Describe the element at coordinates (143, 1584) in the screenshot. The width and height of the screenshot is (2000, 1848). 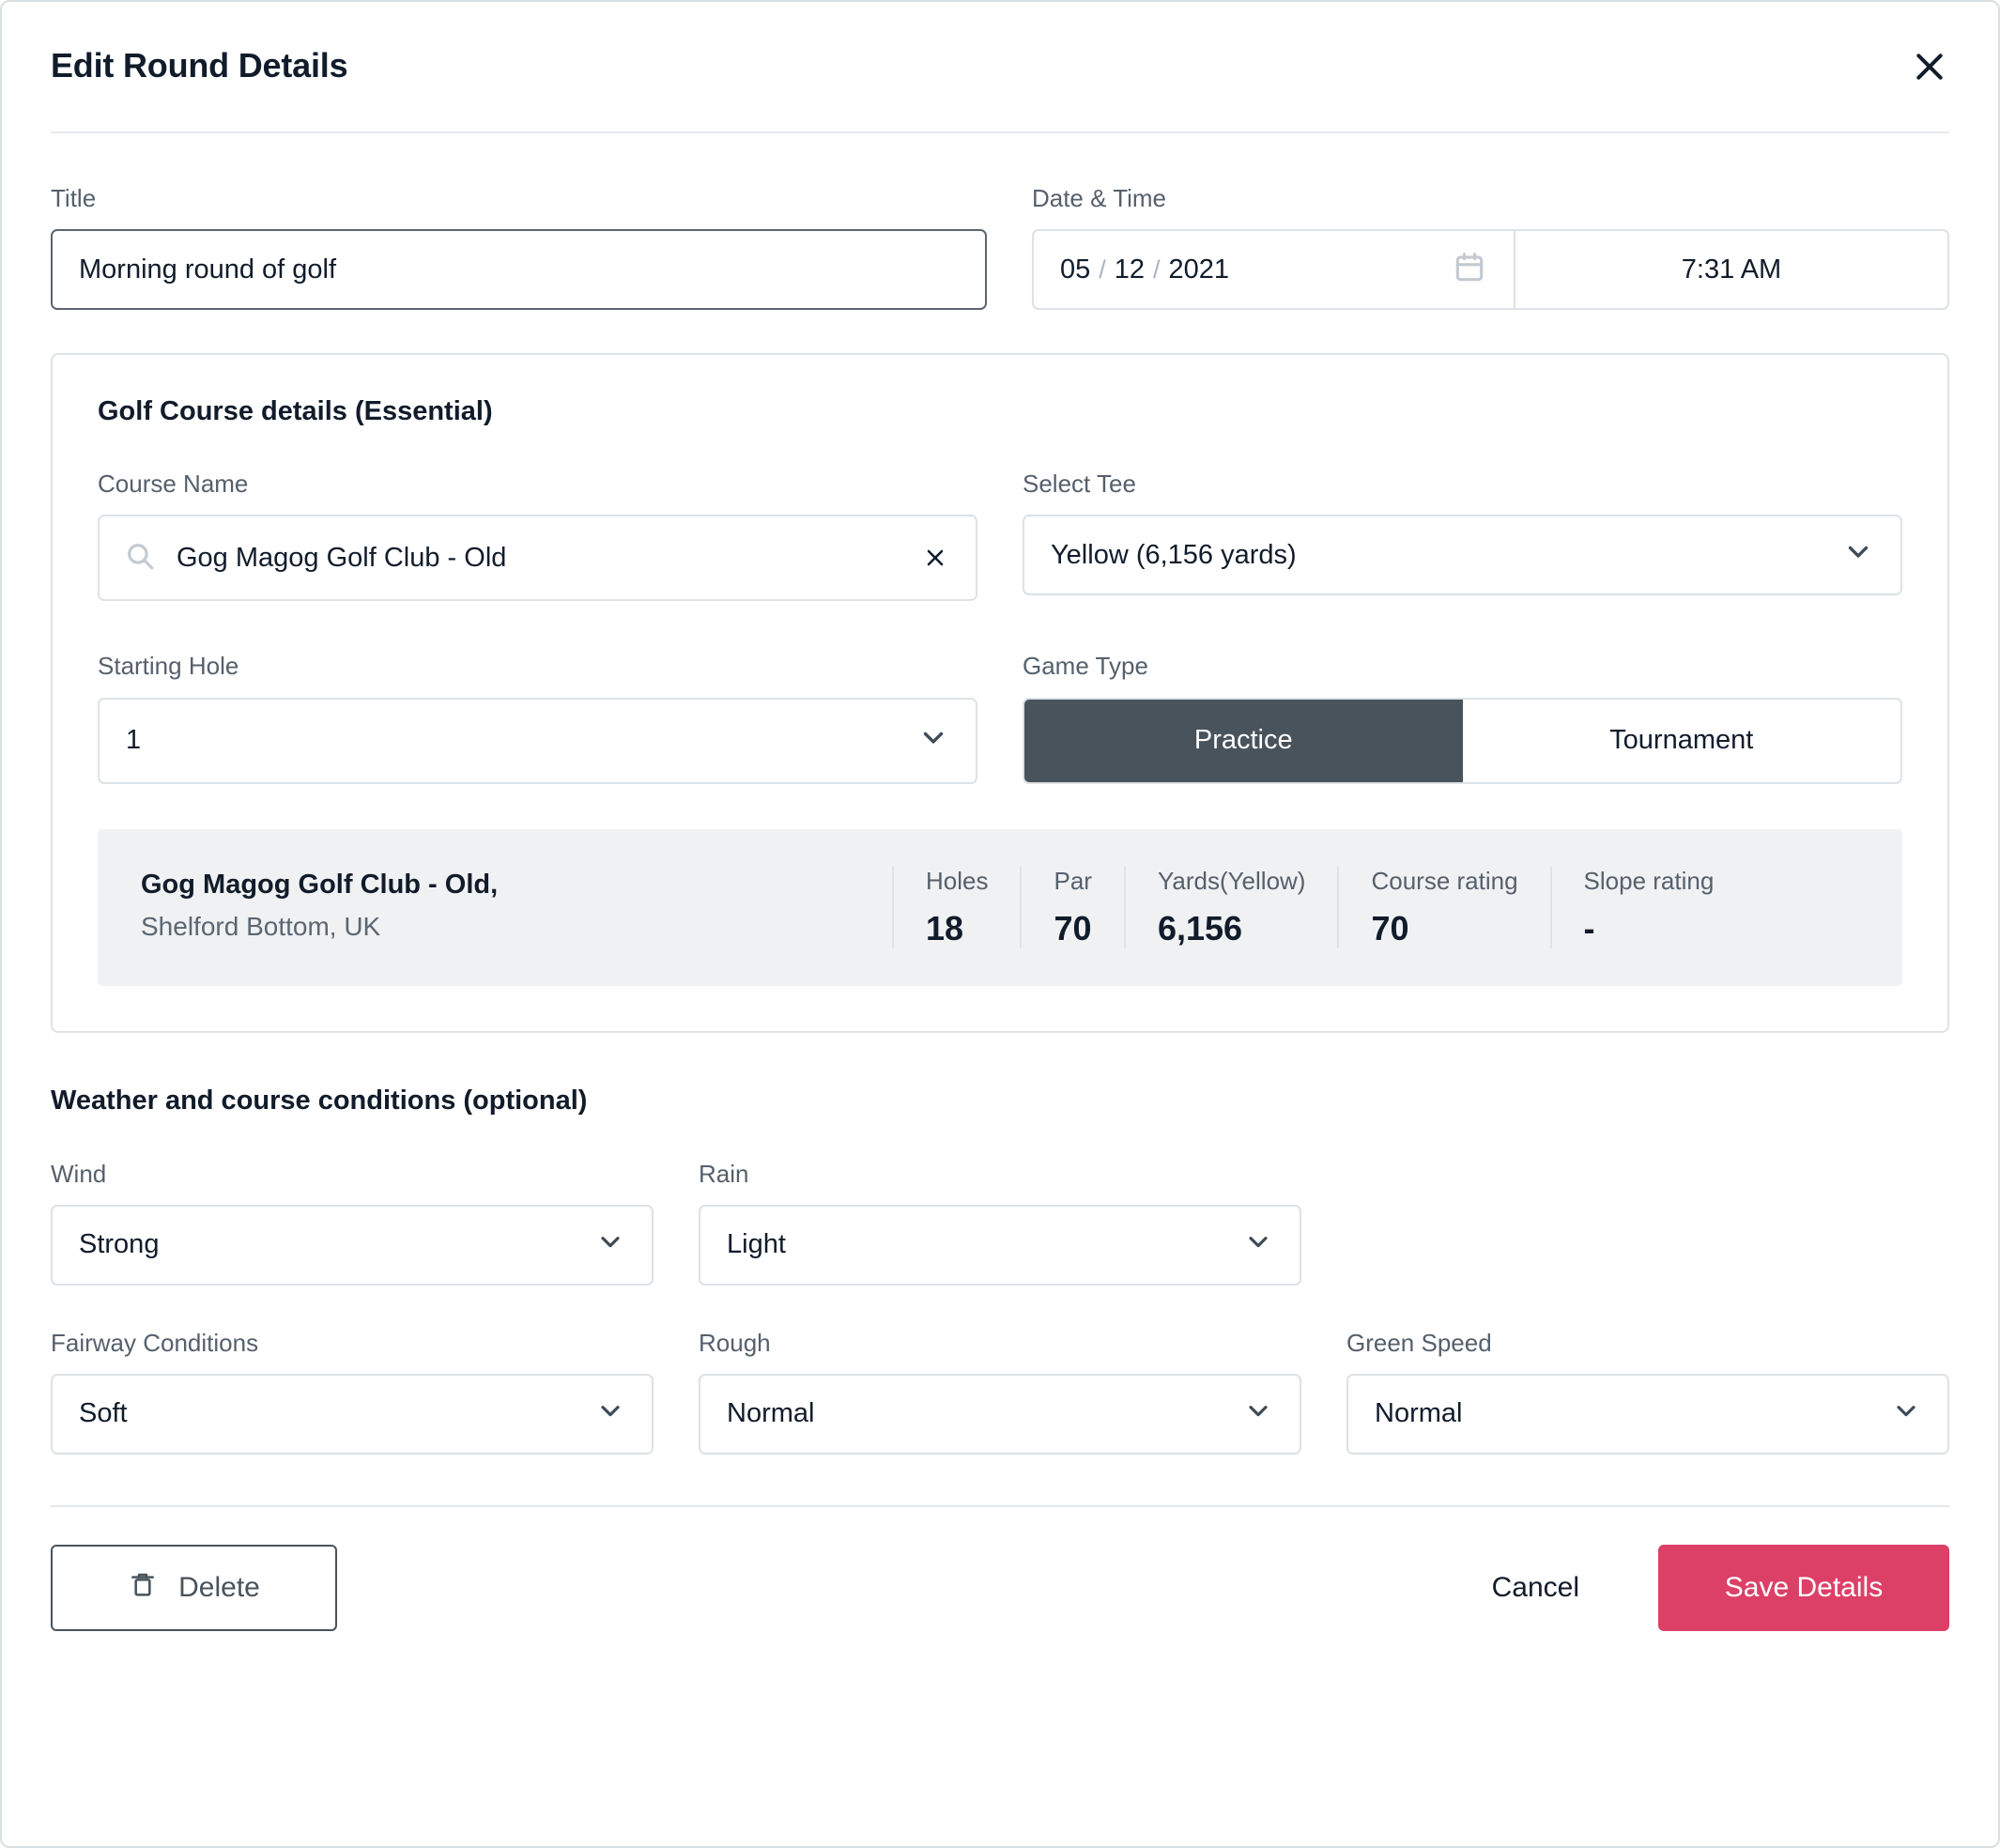
I see `trash-icon-glyph` at that location.